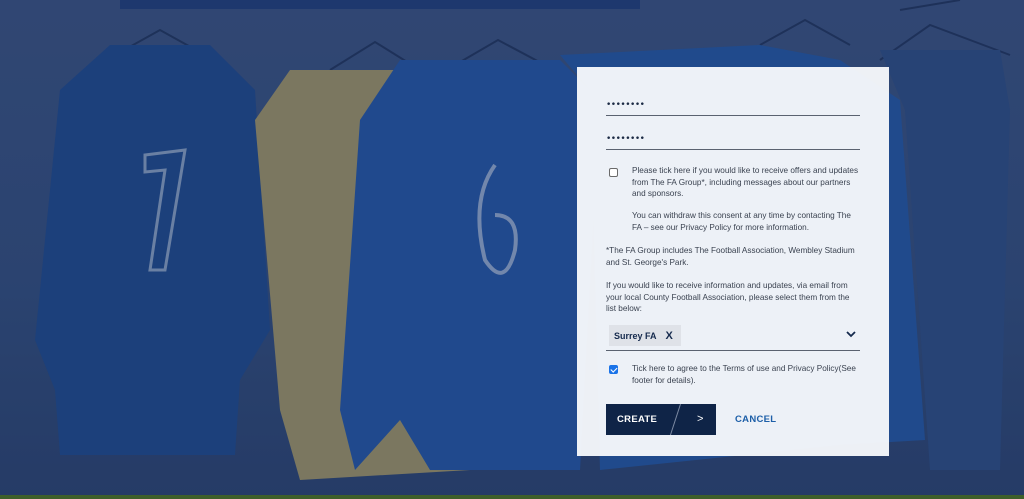 The width and height of the screenshot is (1024, 499). I want to click on password-input, so click(733, 105).